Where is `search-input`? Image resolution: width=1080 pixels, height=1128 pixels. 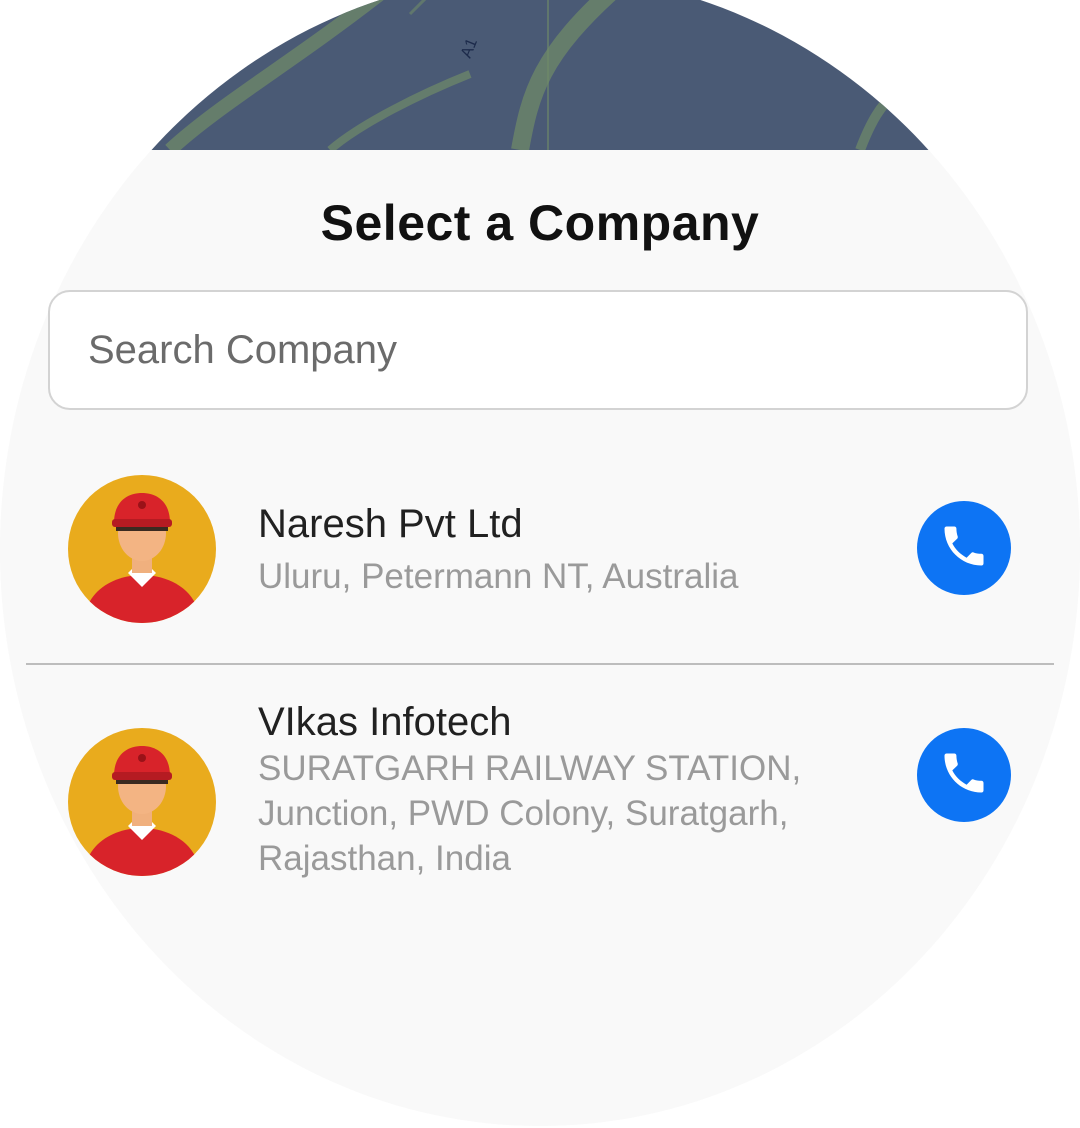 search-input is located at coordinates (538, 350).